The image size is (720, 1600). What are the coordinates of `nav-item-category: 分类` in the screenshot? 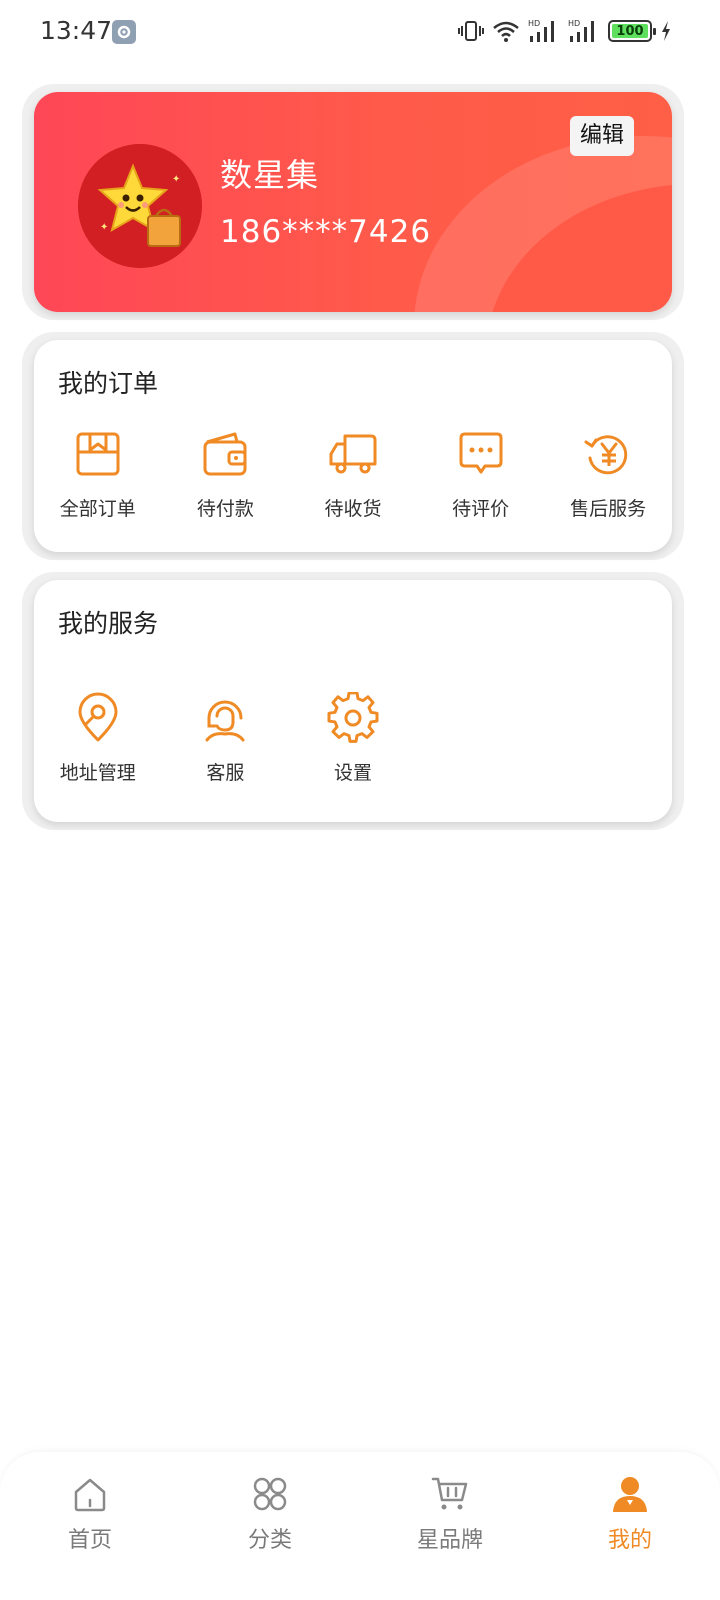 It's located at (270, 1526).